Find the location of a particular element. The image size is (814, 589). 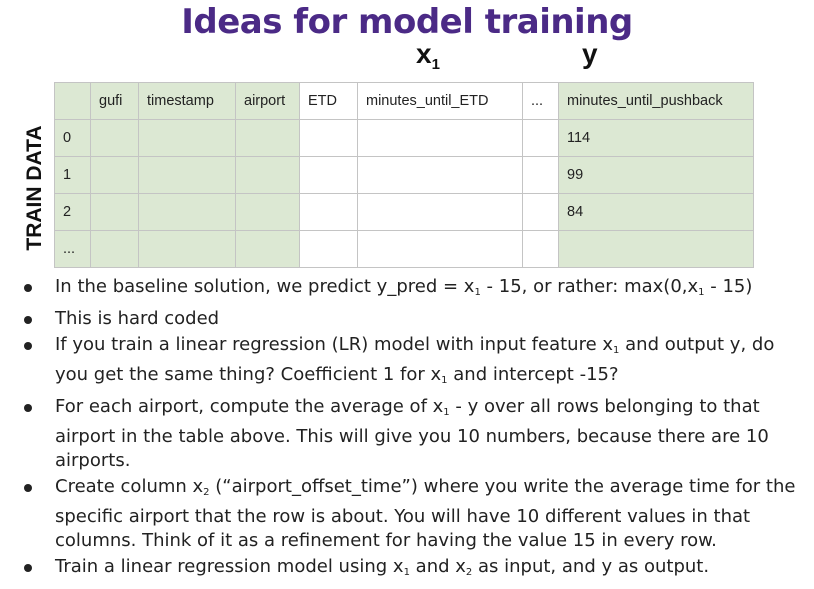

table-cell: 99 is located at coordinates (656, 175).